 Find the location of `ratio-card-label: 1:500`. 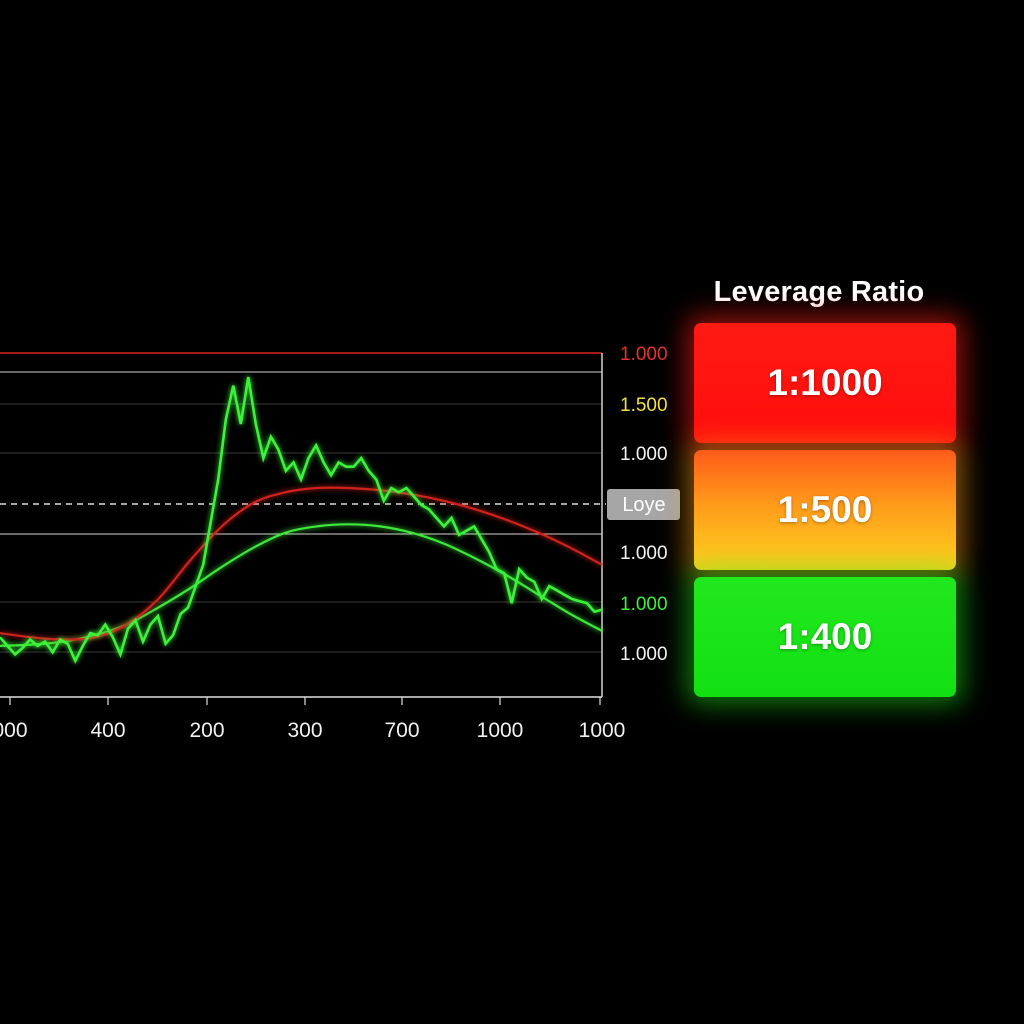

ratio-card-label: 1:500 is located at coordinates (825, 509).